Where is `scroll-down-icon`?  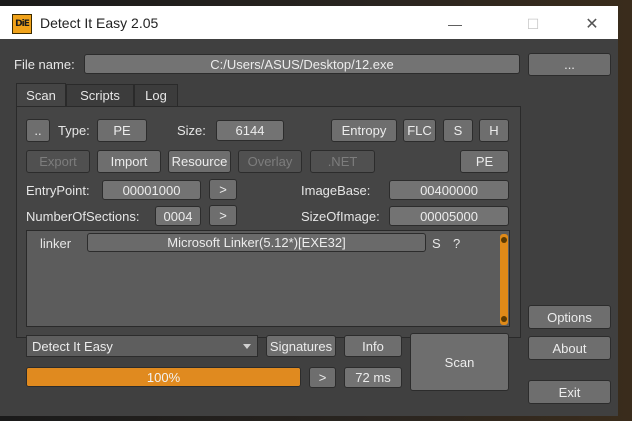 scroll-down-icon is located at coordinates (504, 319).